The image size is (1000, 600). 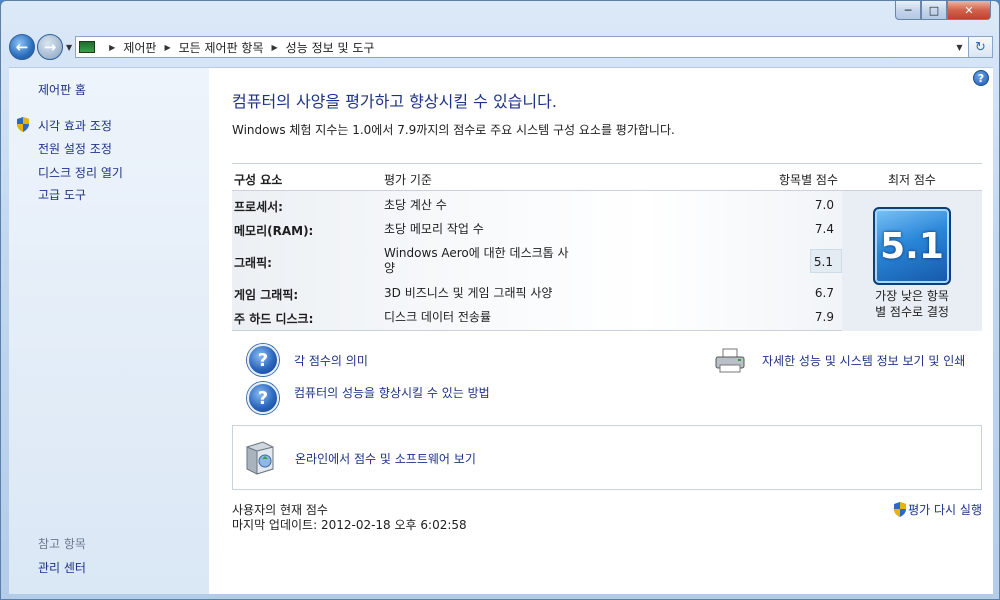 I want to click on last-update-label: 마지막 업데이트: 2012-02-18 오후 6:02:58, so click(x=349, y=525).